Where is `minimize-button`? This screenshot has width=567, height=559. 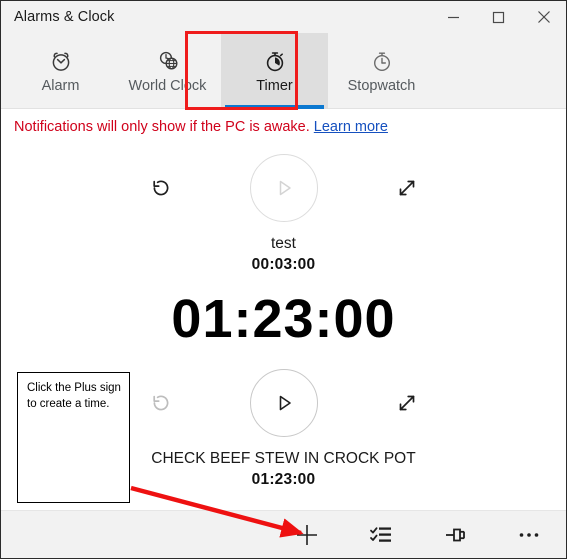
minimize-button is located at coordinates (453, 17).